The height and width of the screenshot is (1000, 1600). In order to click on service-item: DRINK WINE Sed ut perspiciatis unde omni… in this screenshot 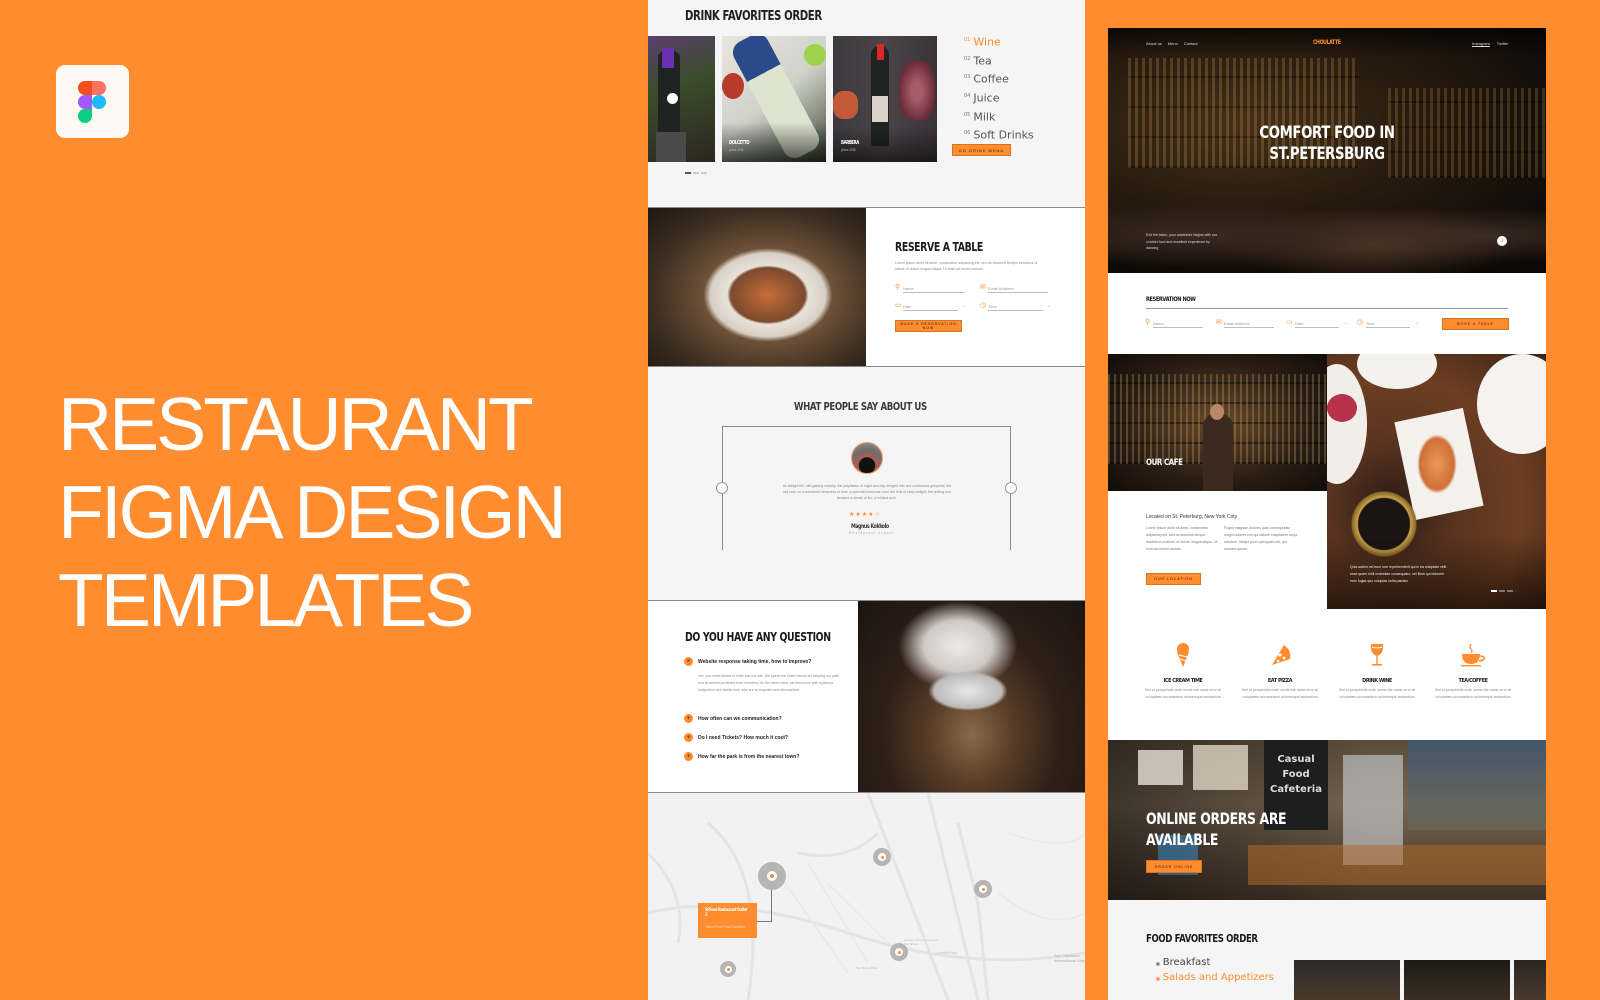, I will do `click(1377, 672)`.